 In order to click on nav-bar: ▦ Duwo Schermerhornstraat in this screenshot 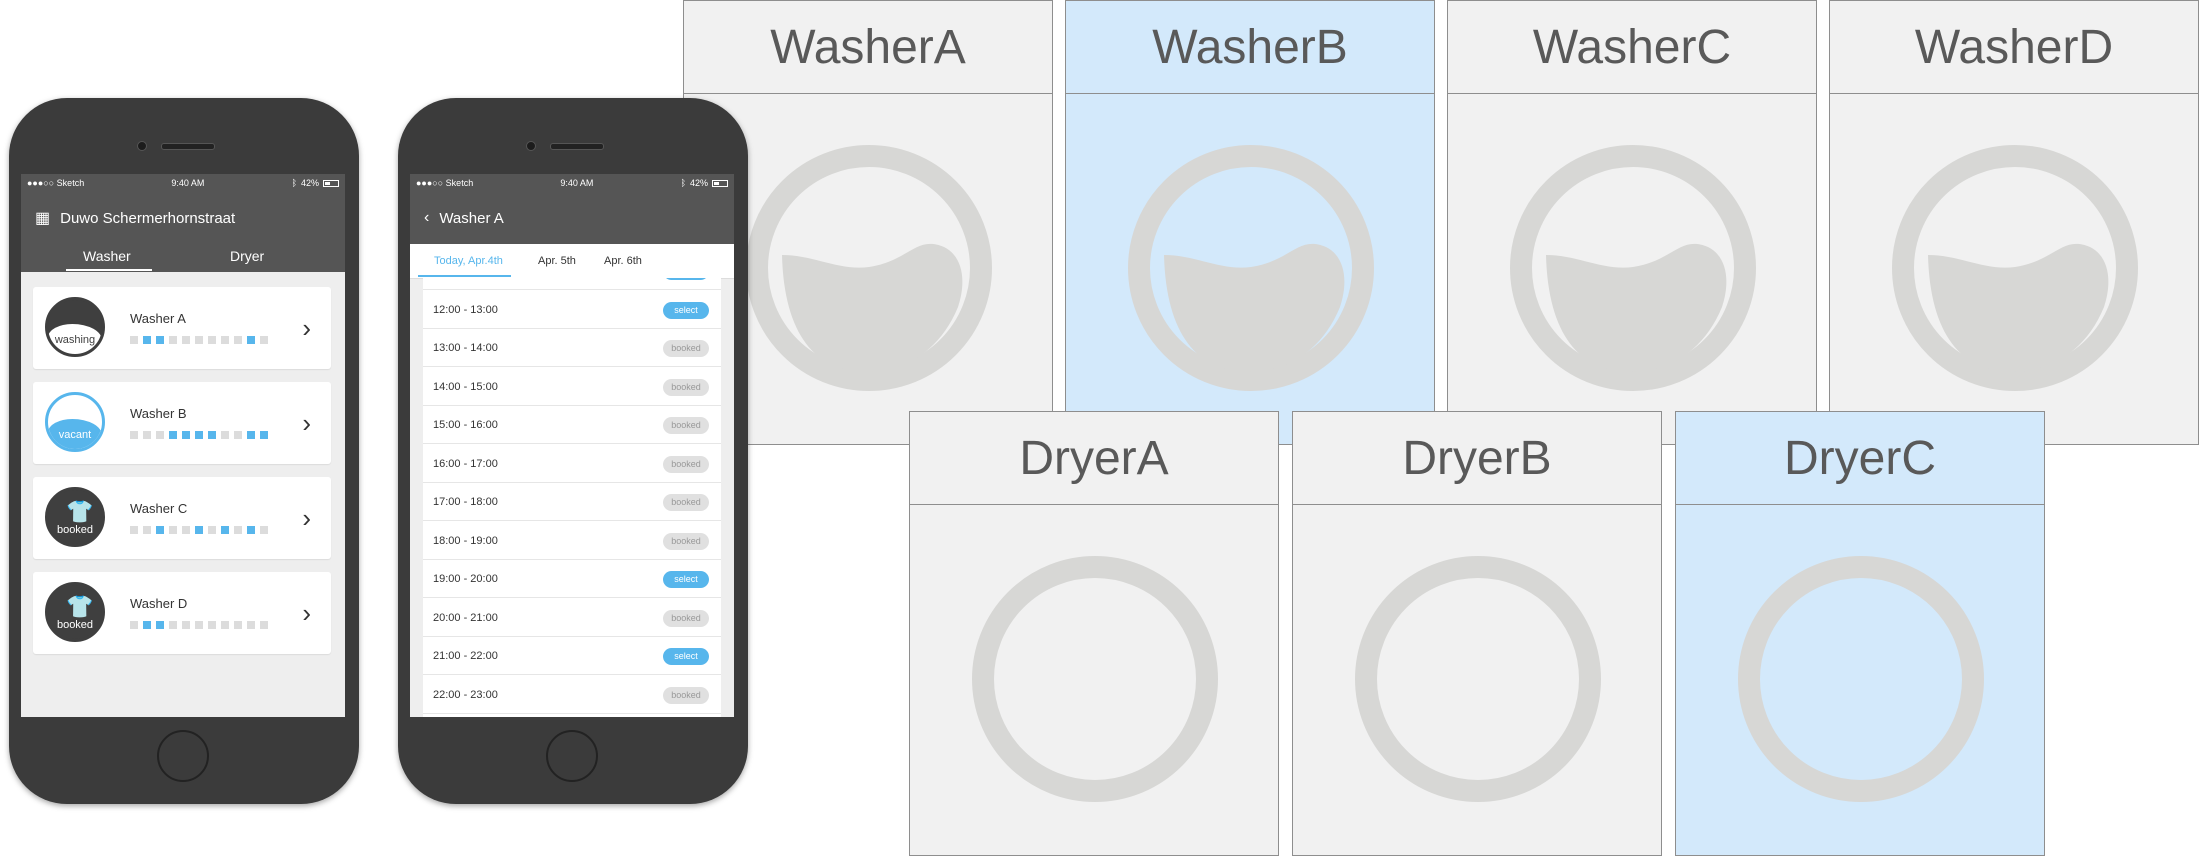, I will do `click(183, 218)`.